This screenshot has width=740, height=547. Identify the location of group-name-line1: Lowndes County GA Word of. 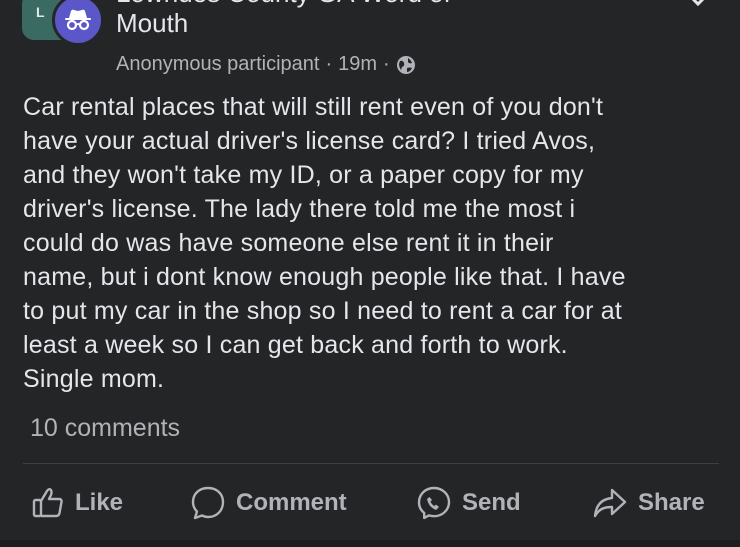
(356, 4).